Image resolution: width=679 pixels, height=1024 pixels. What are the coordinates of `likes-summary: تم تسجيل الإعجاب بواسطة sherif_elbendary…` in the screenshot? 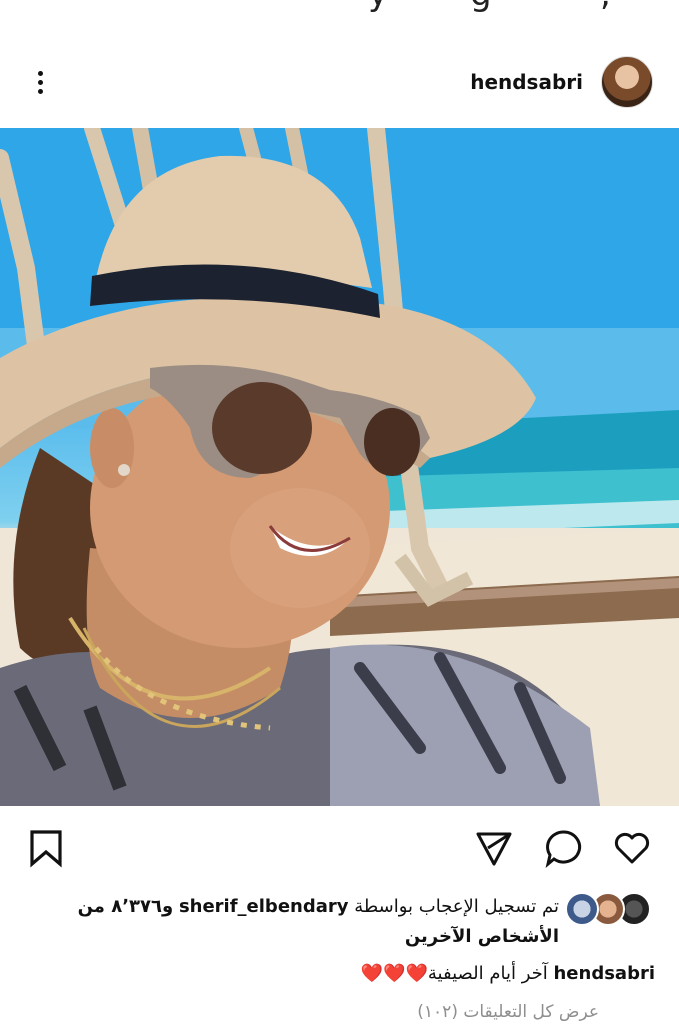 It's located at (339, 920).